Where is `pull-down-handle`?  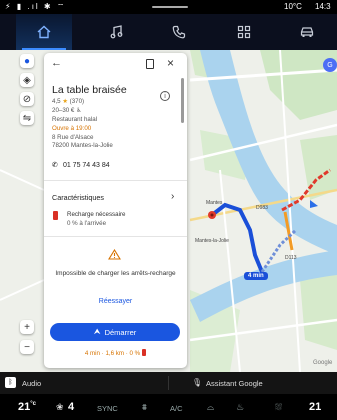
pull-down-handle is located at coordinates (170, 7).